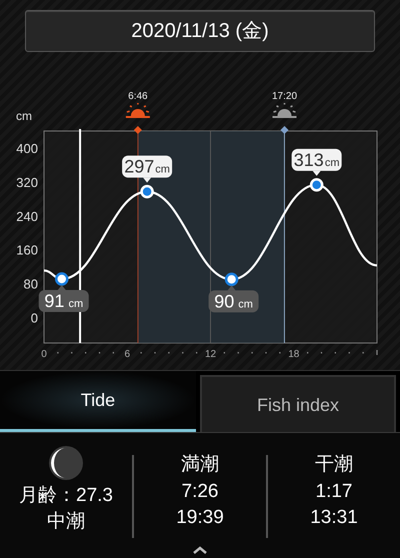  Describe the element at coordinates (31, 284) in the screenshot. I see `y-tick-label: 80` at that location.